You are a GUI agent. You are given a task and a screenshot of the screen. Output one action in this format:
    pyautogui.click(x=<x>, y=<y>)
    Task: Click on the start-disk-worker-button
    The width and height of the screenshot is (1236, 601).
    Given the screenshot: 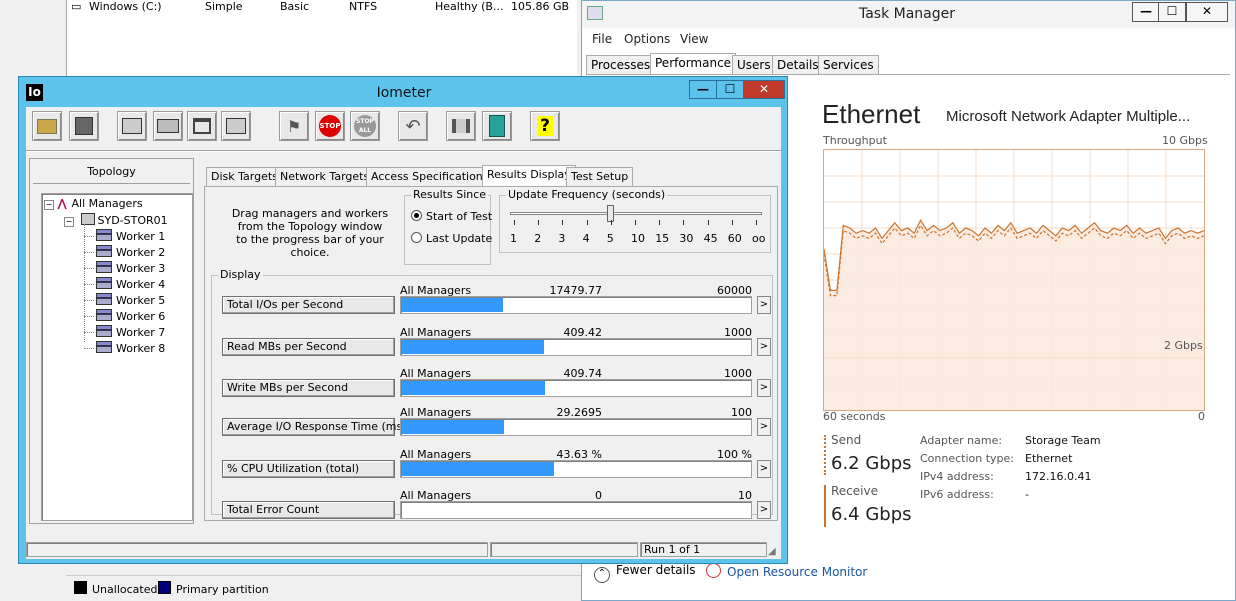 What is the action you would take?
    pyautogui.click(x=168, y=126)
    